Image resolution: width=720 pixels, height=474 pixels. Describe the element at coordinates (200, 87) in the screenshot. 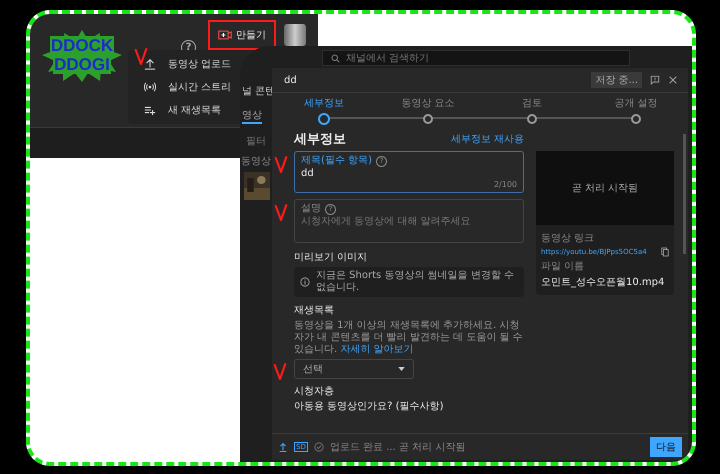

I see `menu-label: 실시간 스트리` at that location.